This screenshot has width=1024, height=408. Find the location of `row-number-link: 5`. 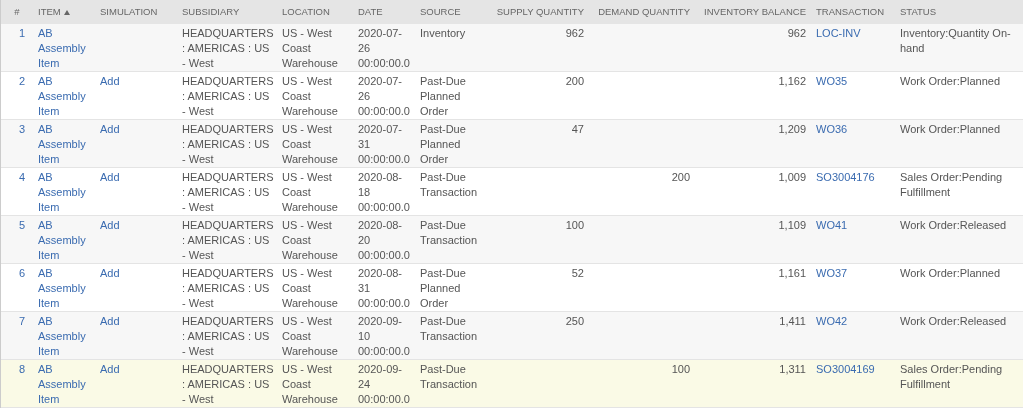

row-number-link: 5 is located at coordinates (26, 225).